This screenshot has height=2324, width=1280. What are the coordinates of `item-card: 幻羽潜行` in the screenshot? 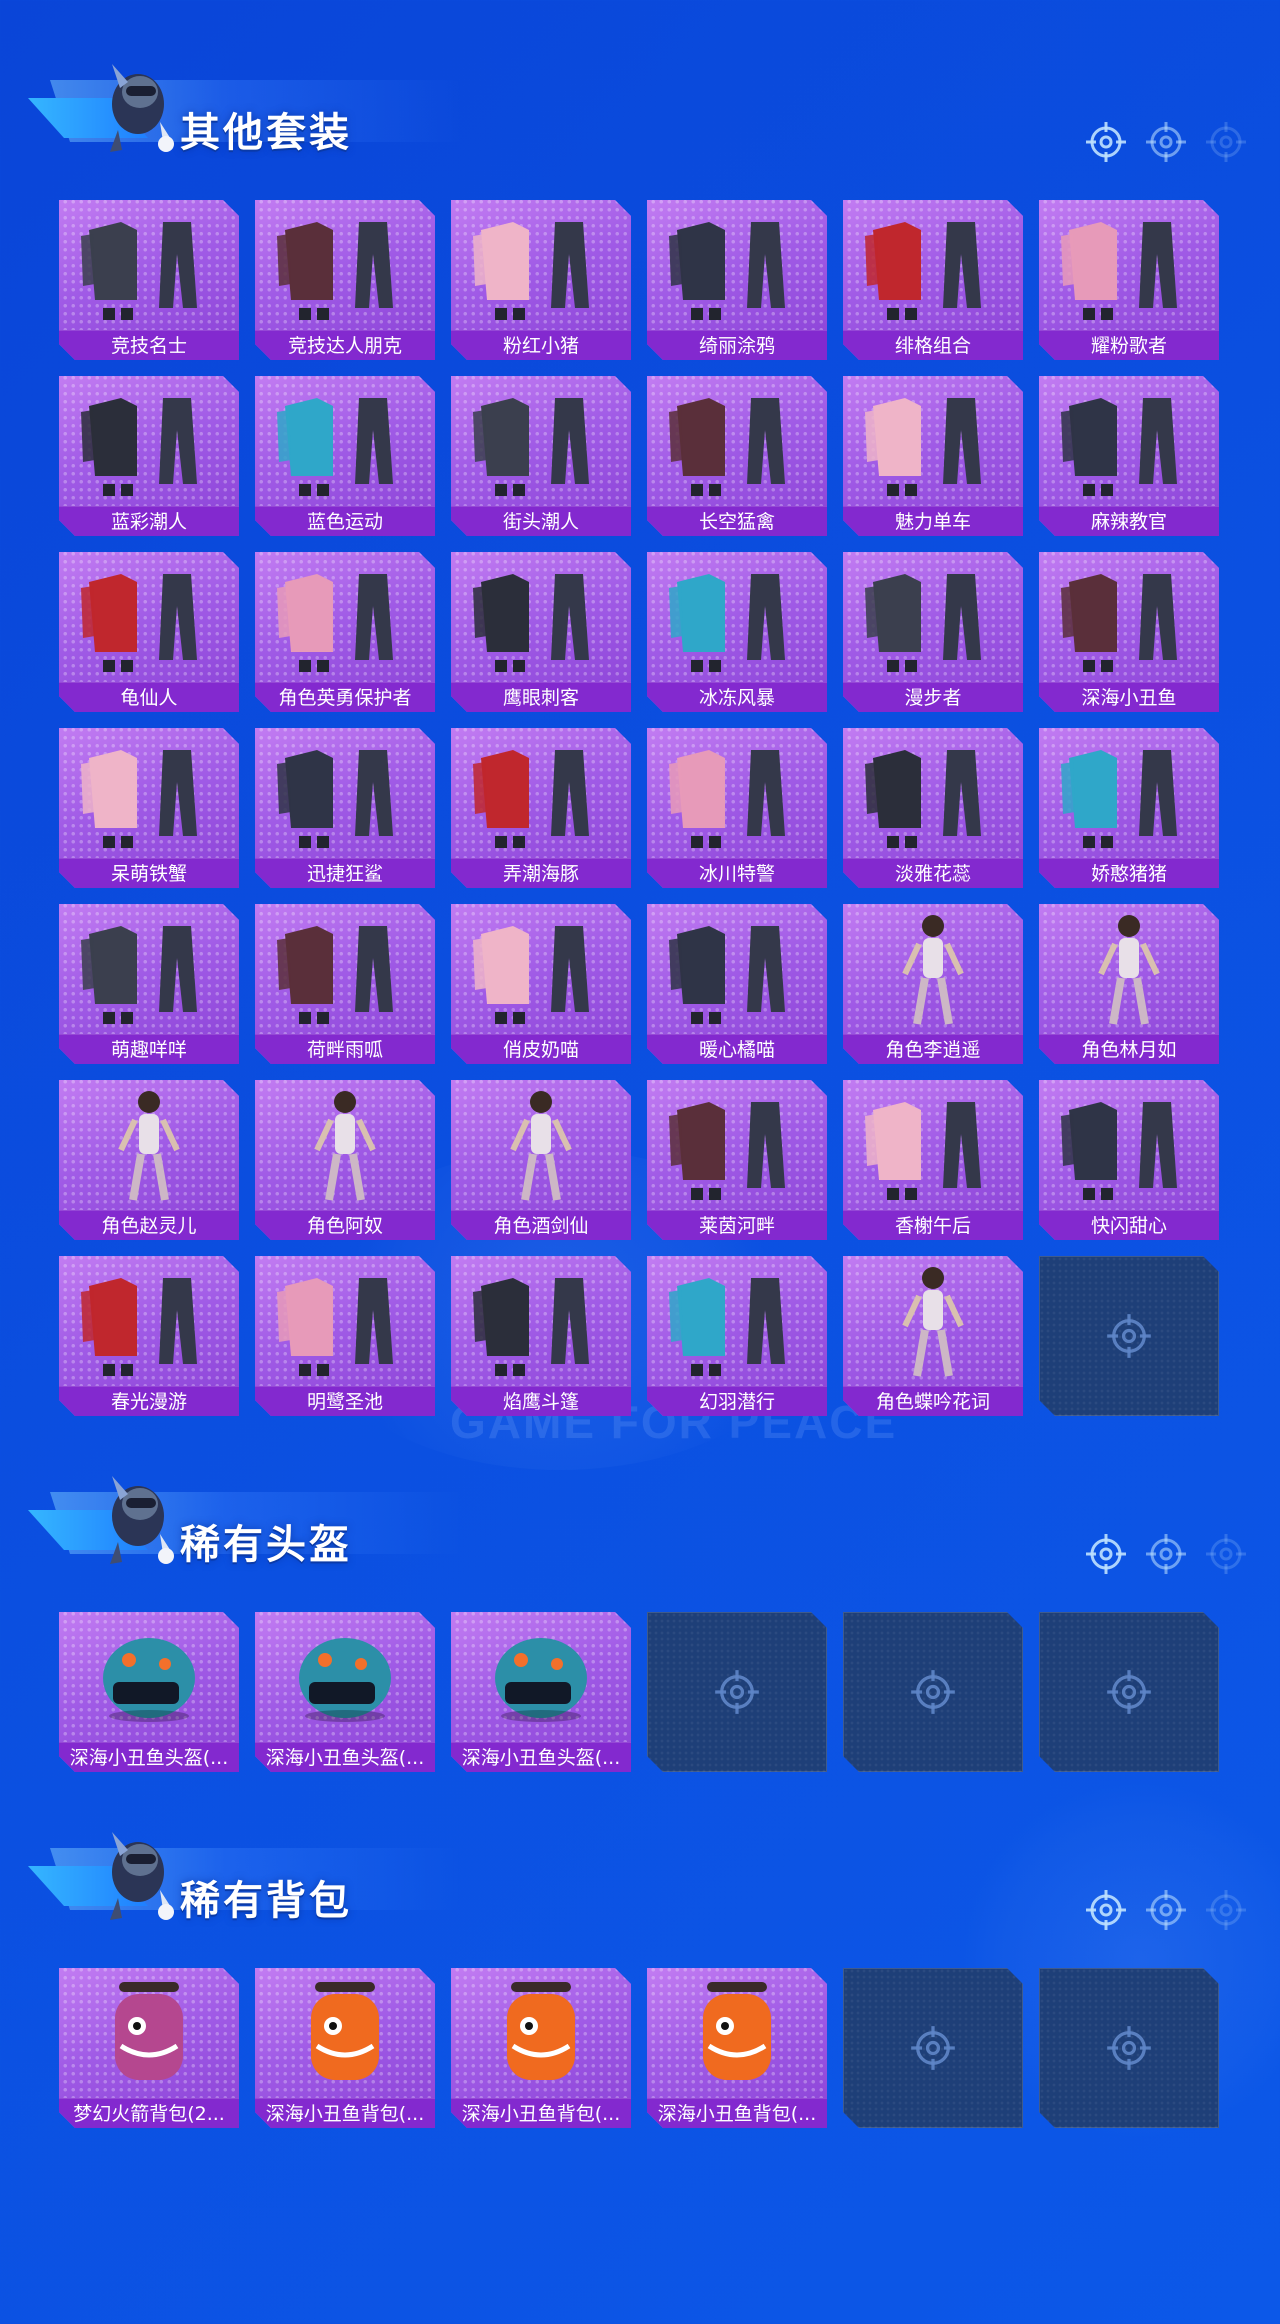 It's located at (737, 1336).